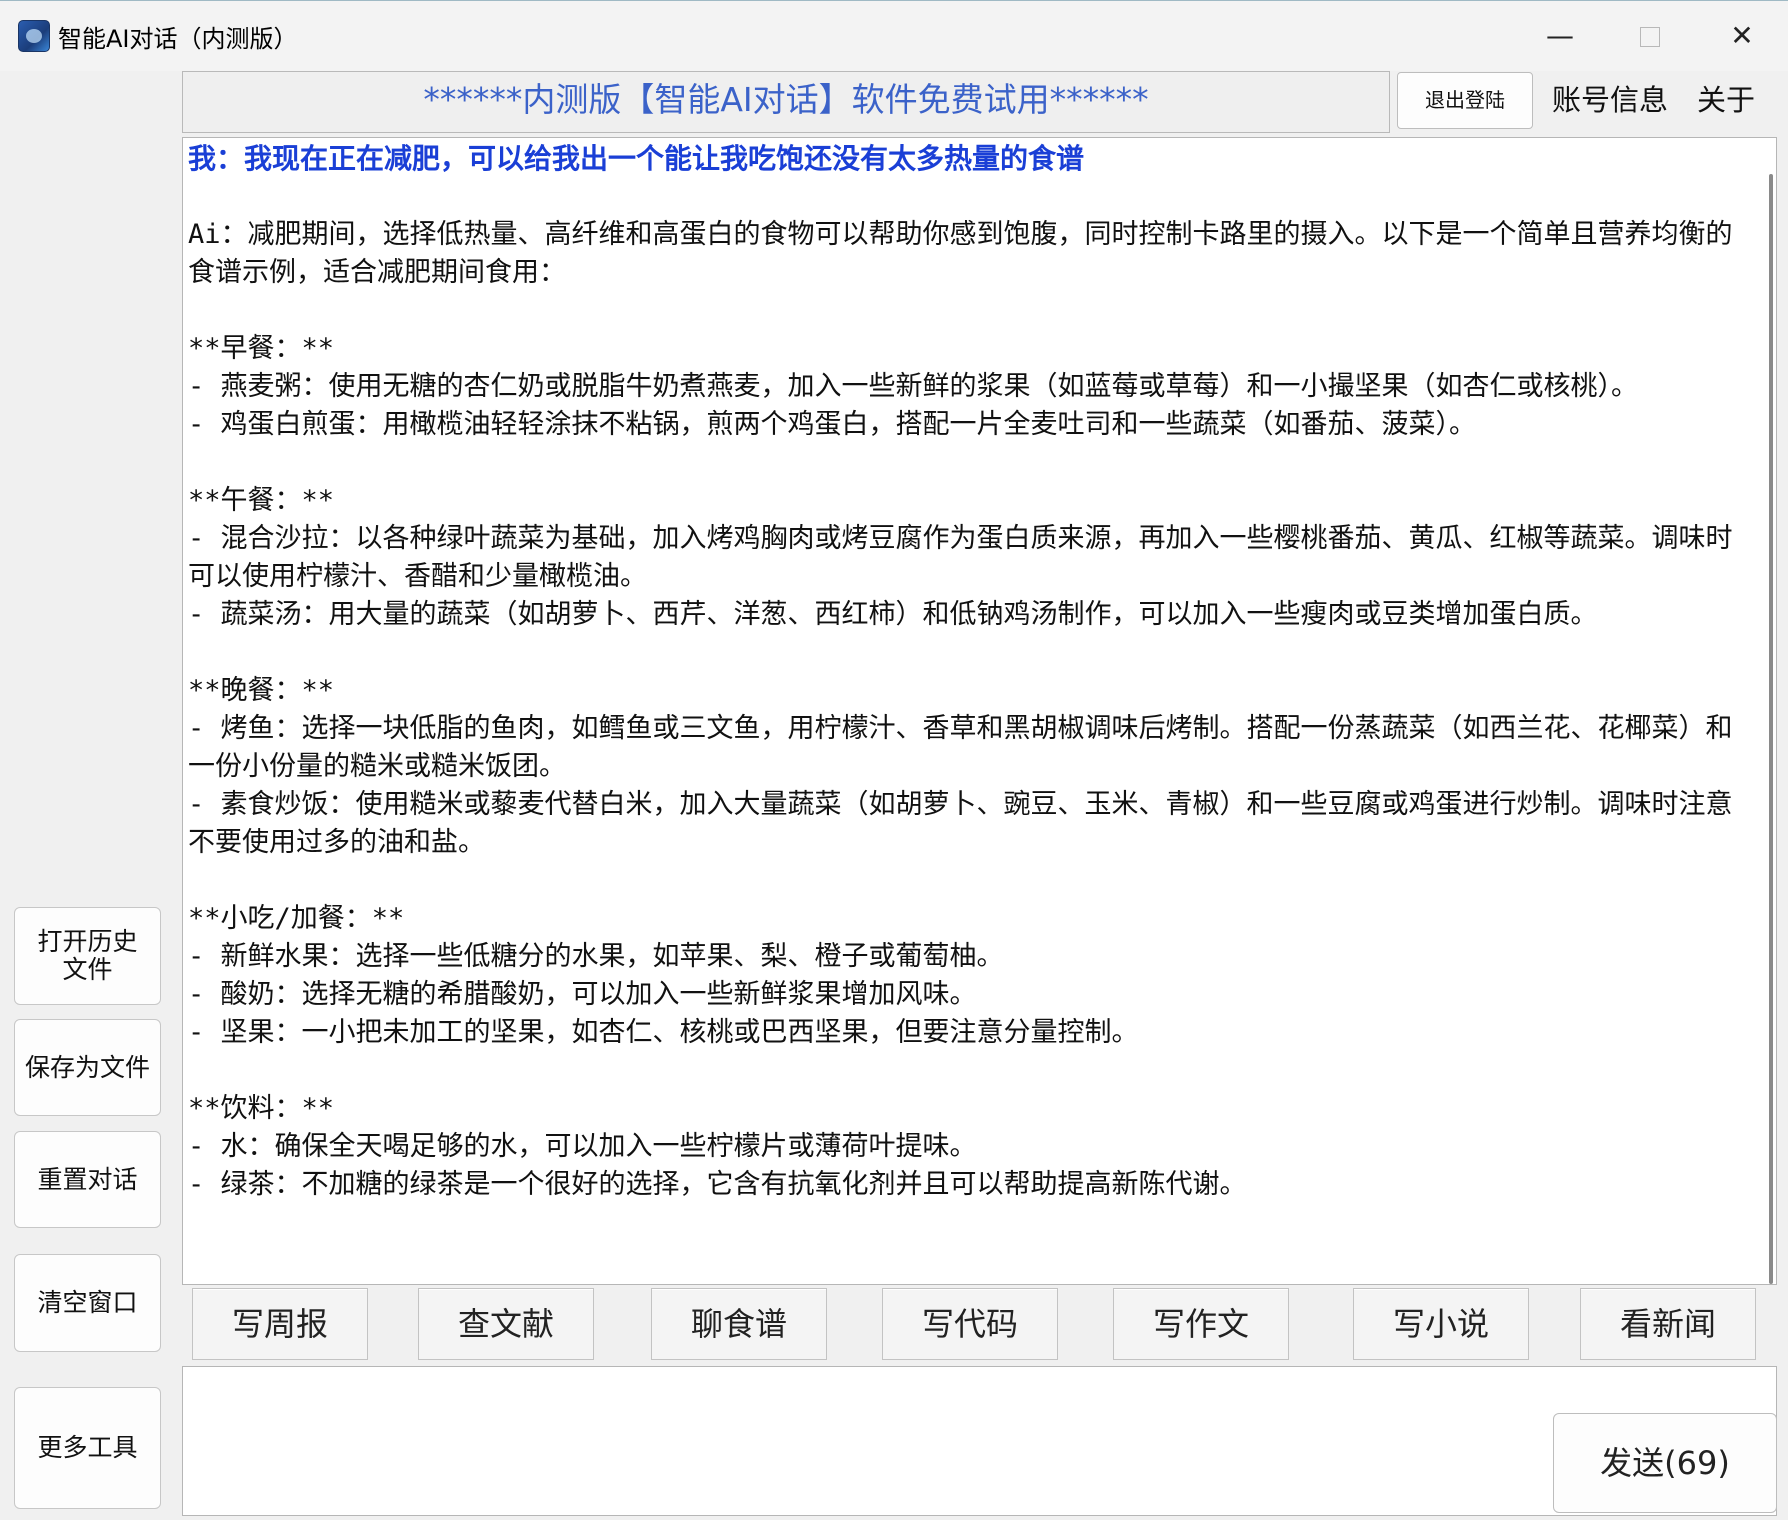 The width and height of the screenshot is (1788, 1520). What do you see at coordinates (178, 39) in the screenshot?
I see `window-title: 智能AI对话（内测版）` at bounding box center [178, 39].